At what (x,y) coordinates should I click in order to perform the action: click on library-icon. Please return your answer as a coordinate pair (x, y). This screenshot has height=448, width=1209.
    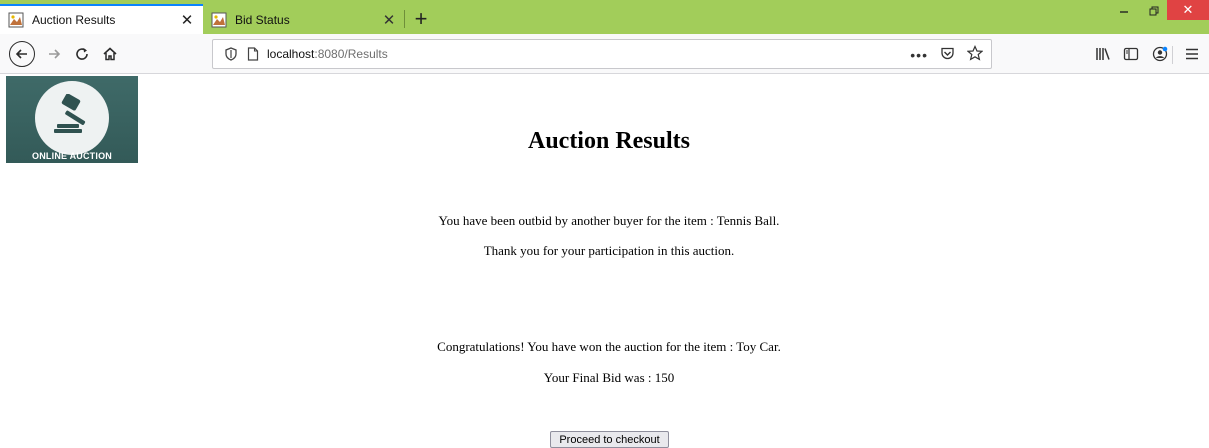
    Looking at the image, I should click on (1103, 54).